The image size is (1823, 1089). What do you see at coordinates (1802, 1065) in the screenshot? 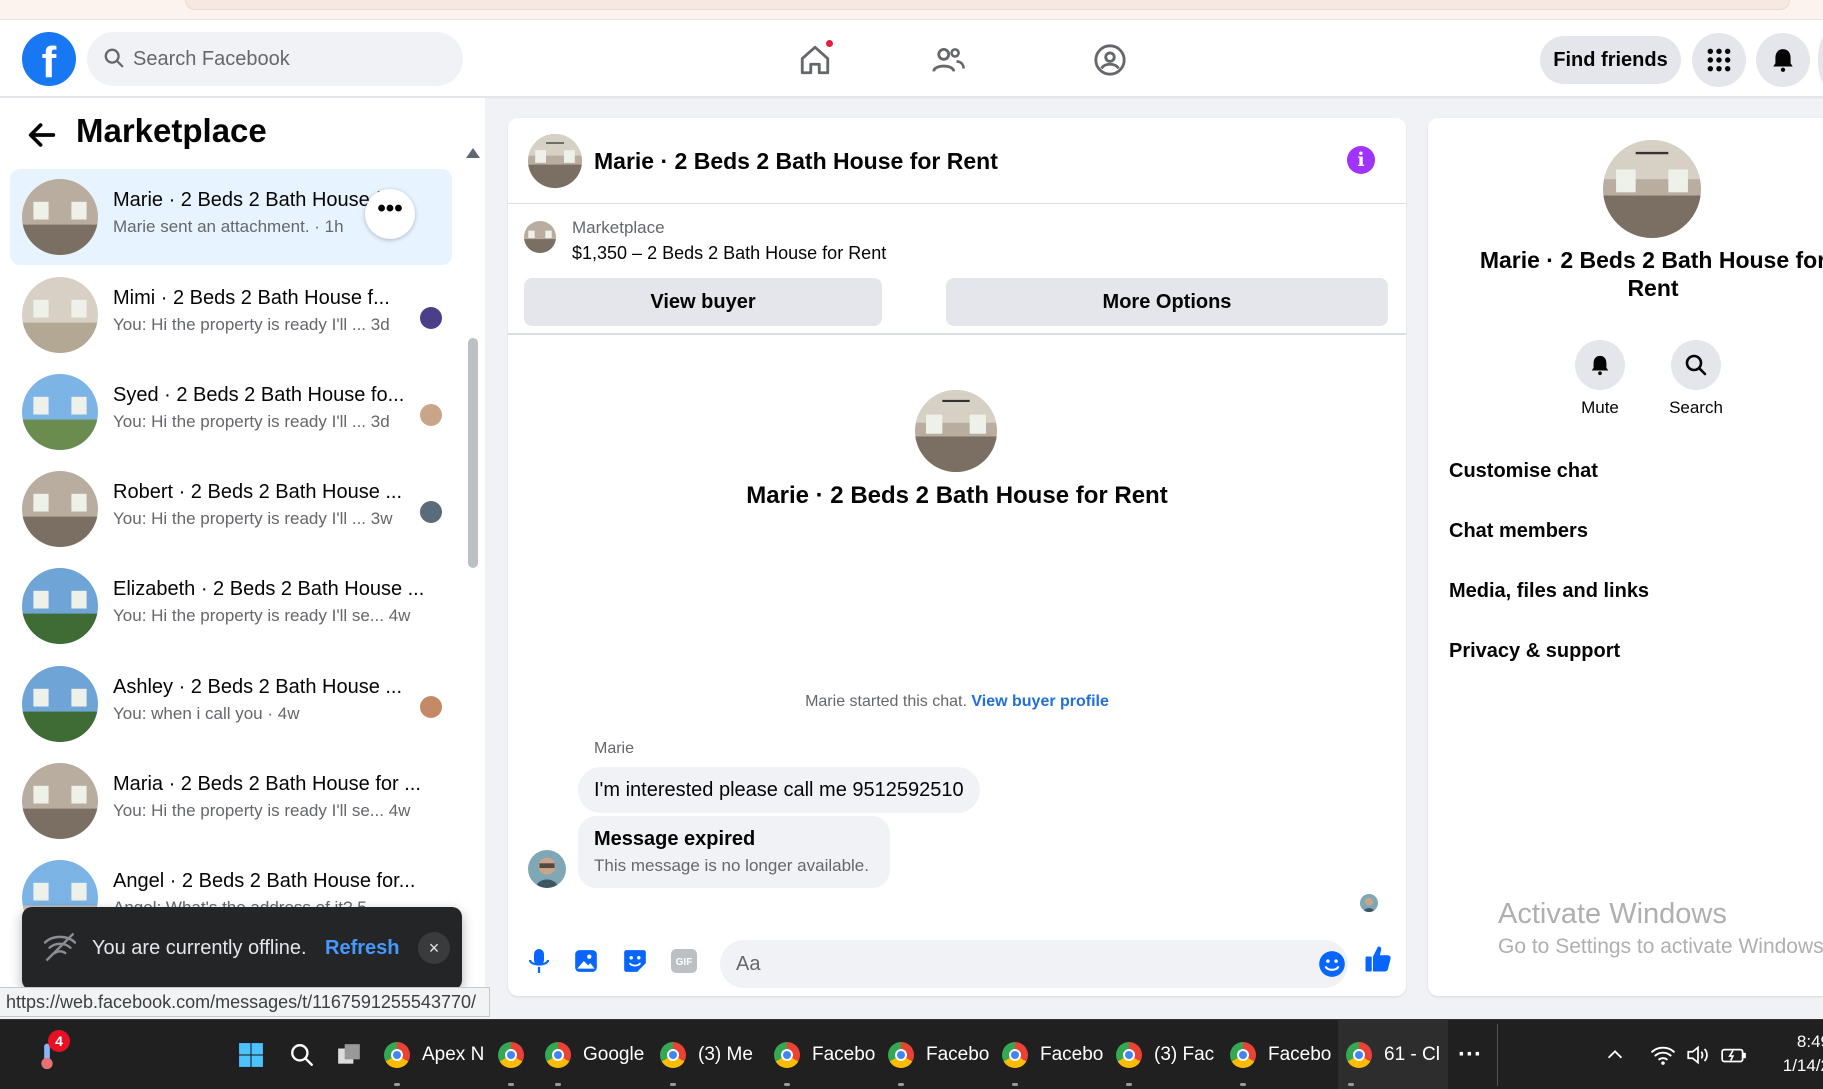
I see `date: 1/14/2` at bounding box center [1802, 1065].